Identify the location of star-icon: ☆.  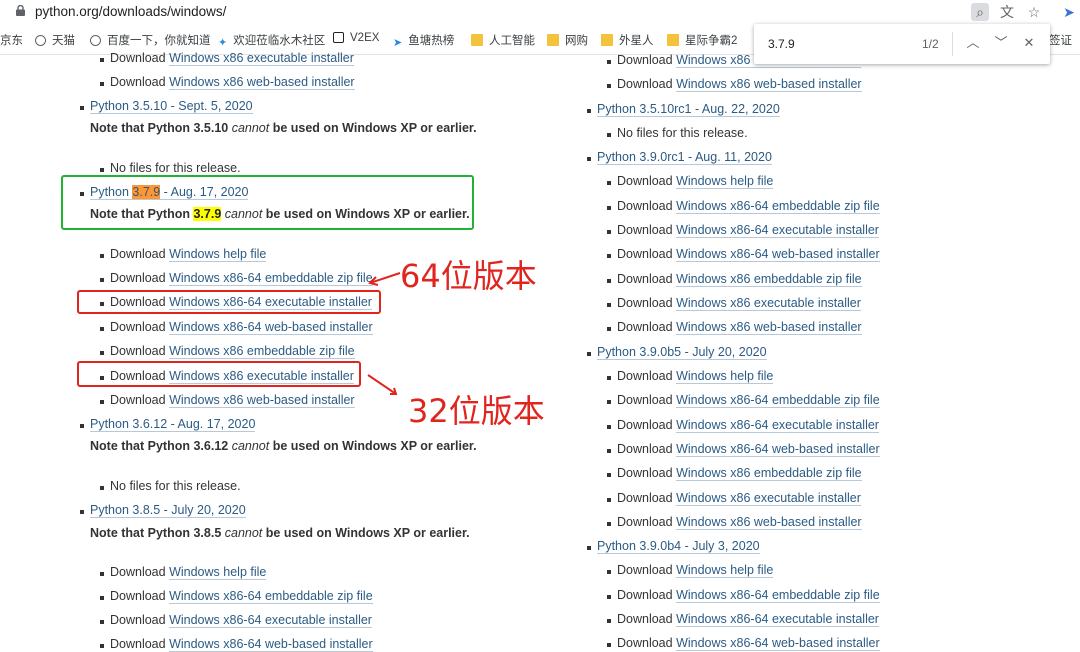
(1034, 12).